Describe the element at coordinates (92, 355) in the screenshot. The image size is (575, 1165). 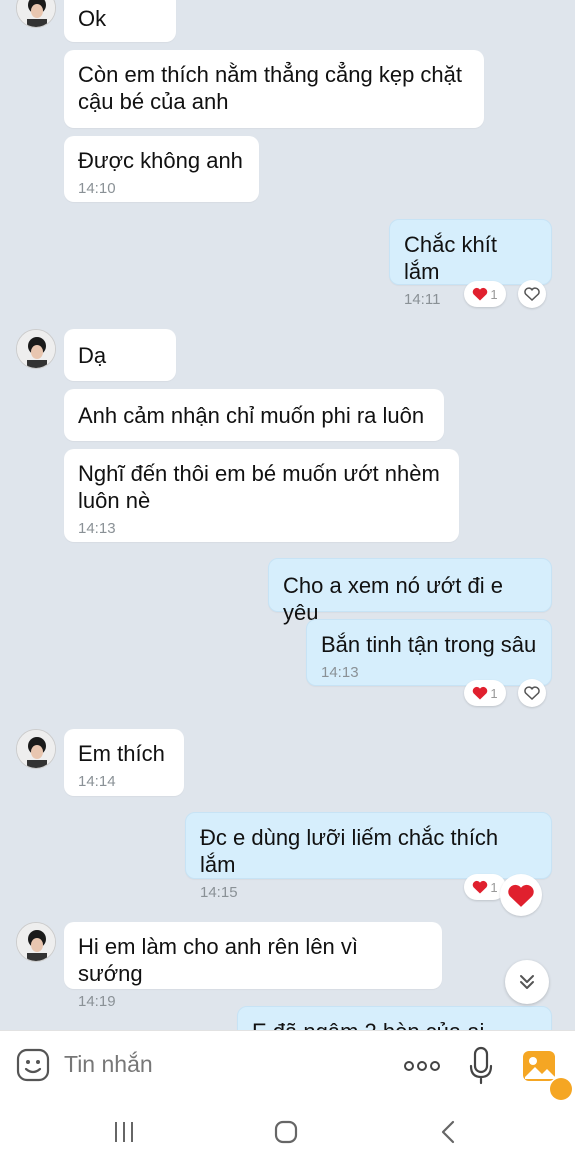
I see `message-text: Dạ` at that location.